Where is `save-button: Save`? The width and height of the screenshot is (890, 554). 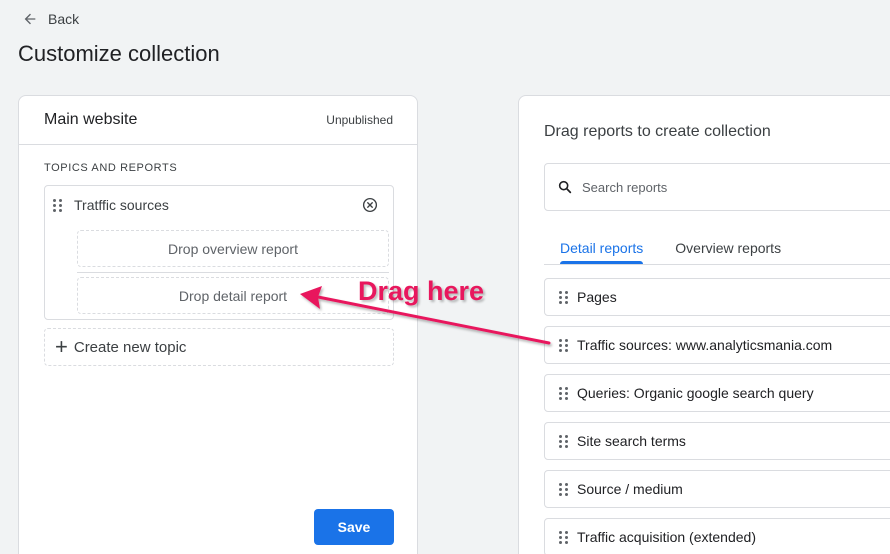 save-button: Save is located at coordinates (354, 527).